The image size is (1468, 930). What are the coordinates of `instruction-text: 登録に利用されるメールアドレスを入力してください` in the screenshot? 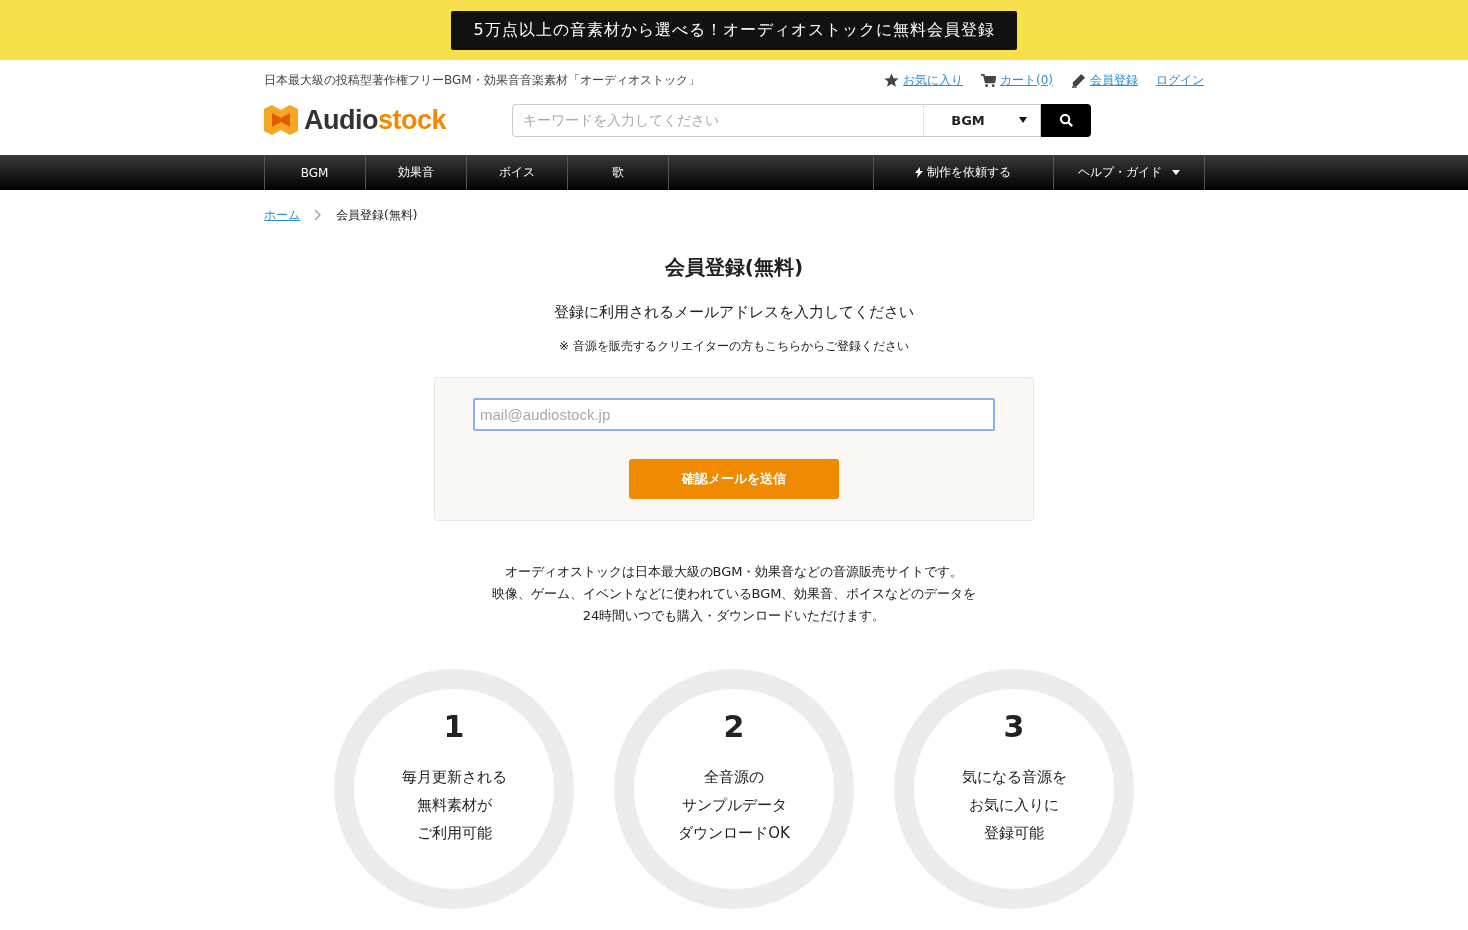 It's located at (734, 312).